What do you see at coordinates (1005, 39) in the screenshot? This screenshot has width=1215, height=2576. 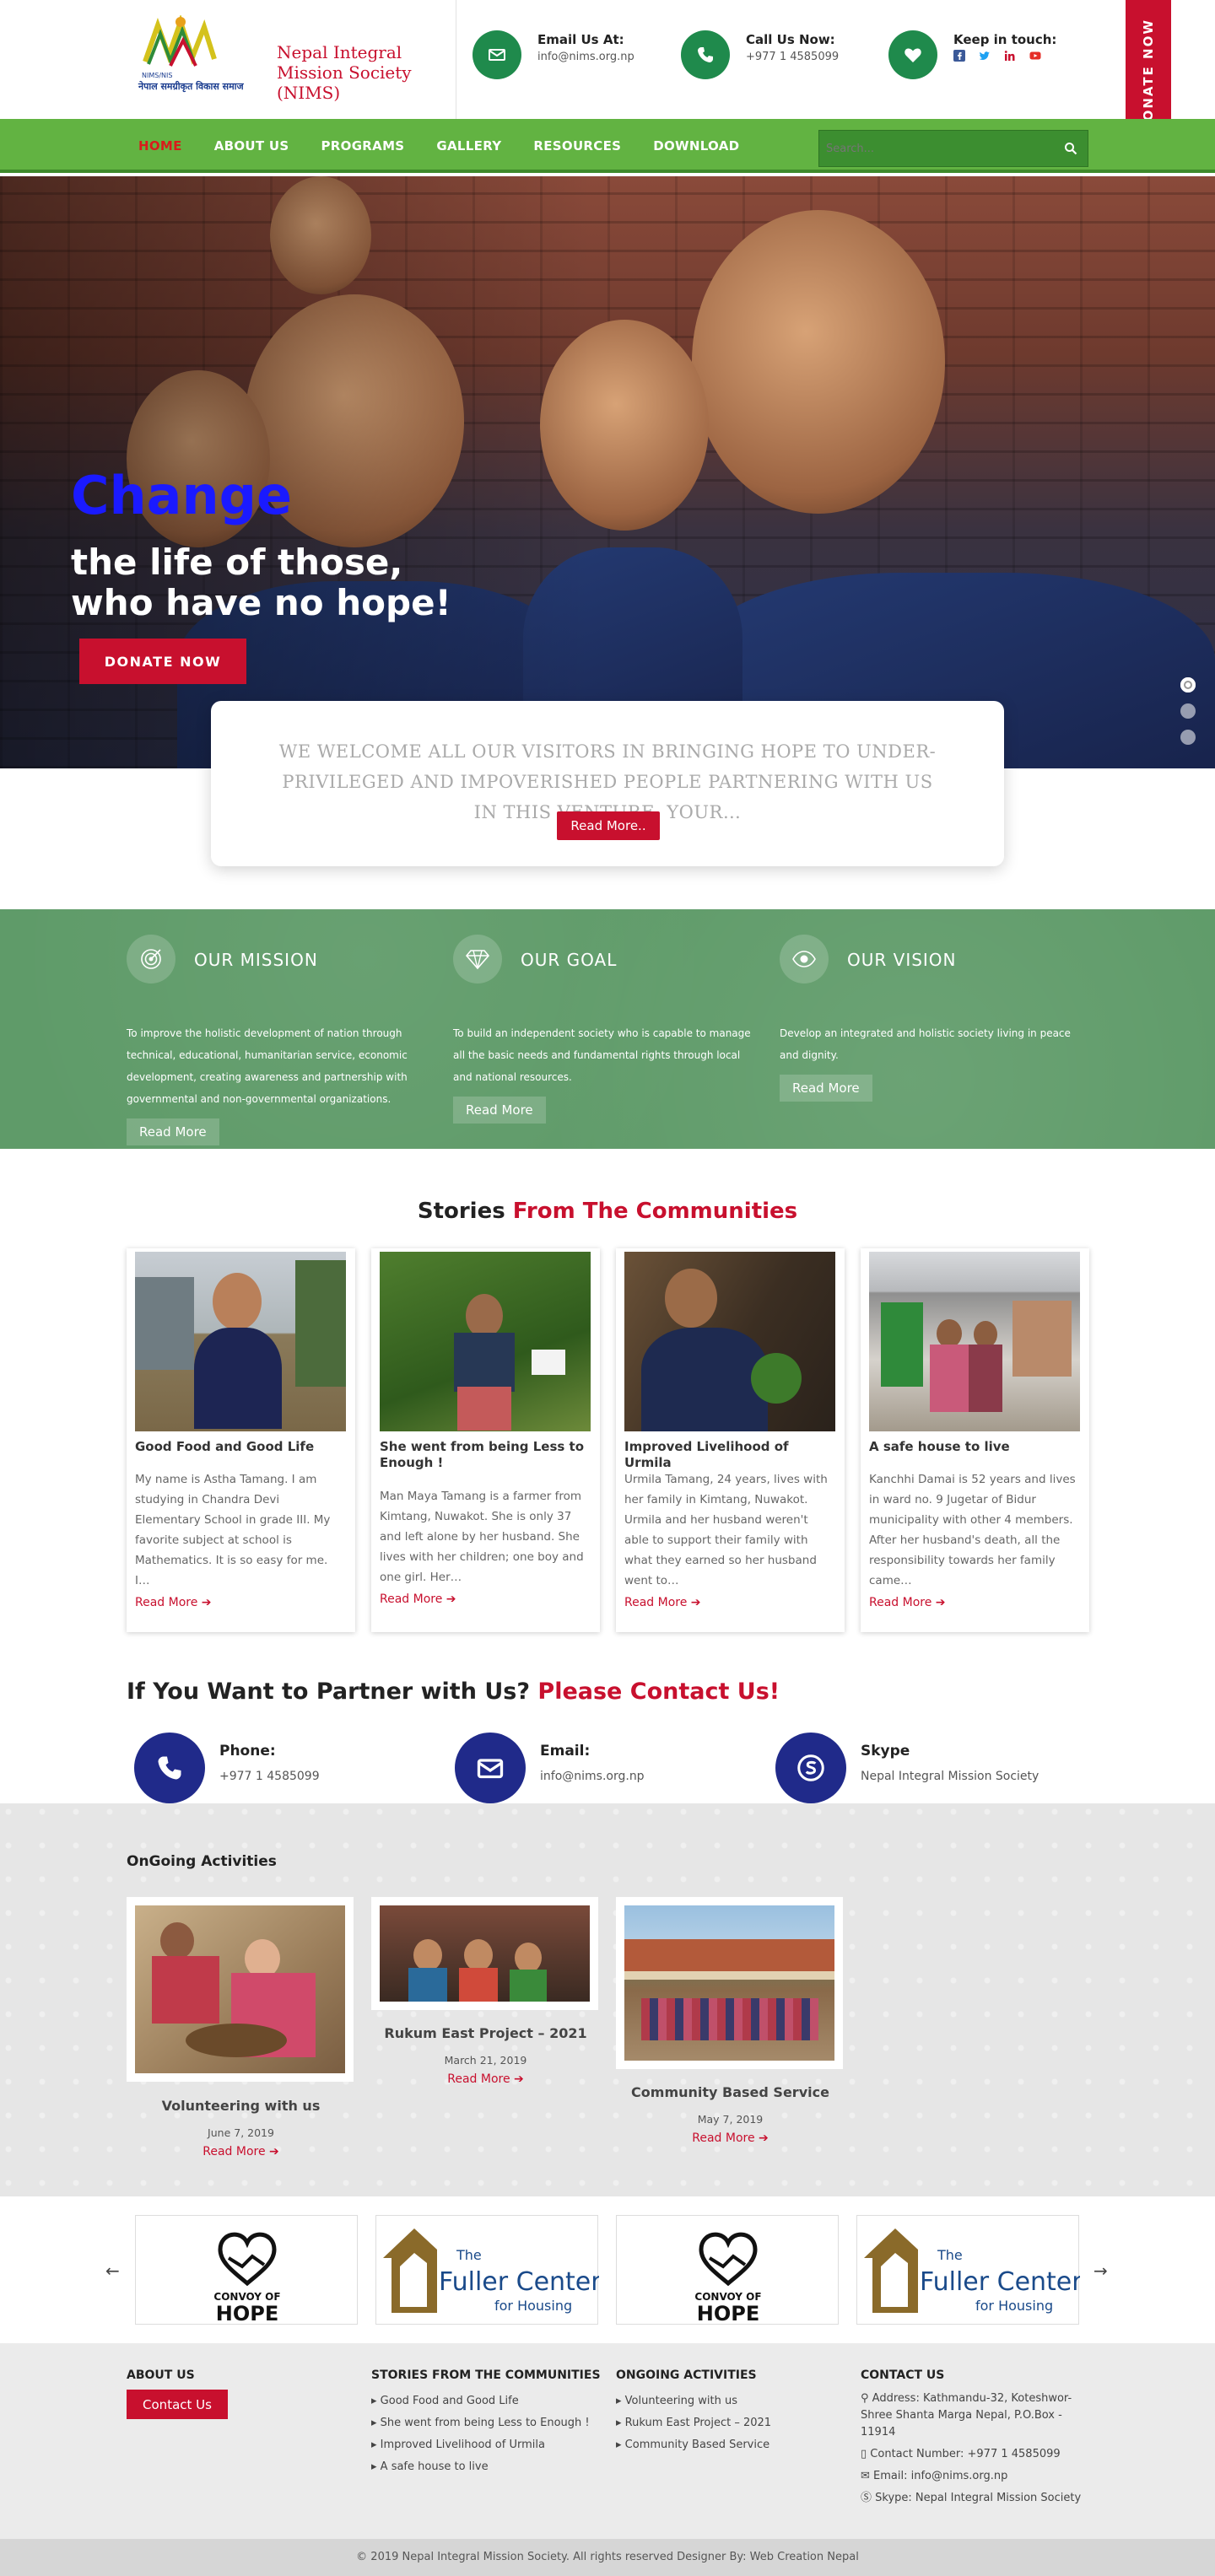 I see `touch-title: Keep in touch:` at bounding box center [1005, 39].